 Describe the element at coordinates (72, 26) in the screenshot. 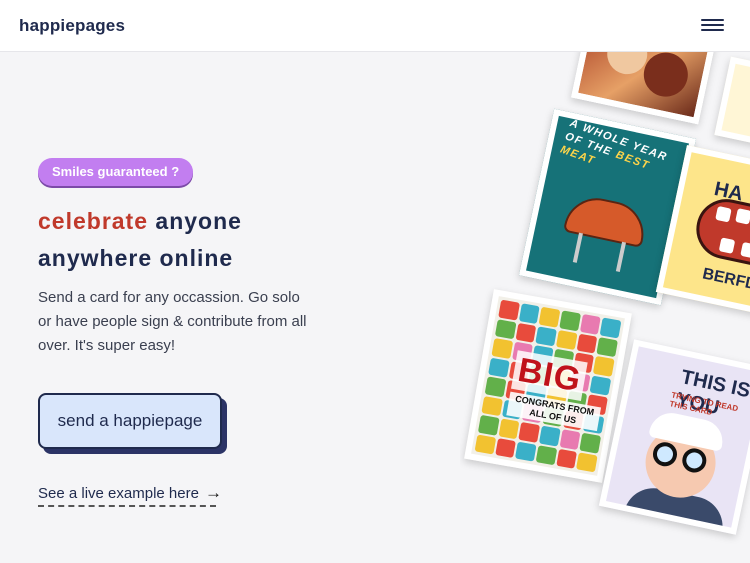

I see `site-logo: happiepages` at that location.